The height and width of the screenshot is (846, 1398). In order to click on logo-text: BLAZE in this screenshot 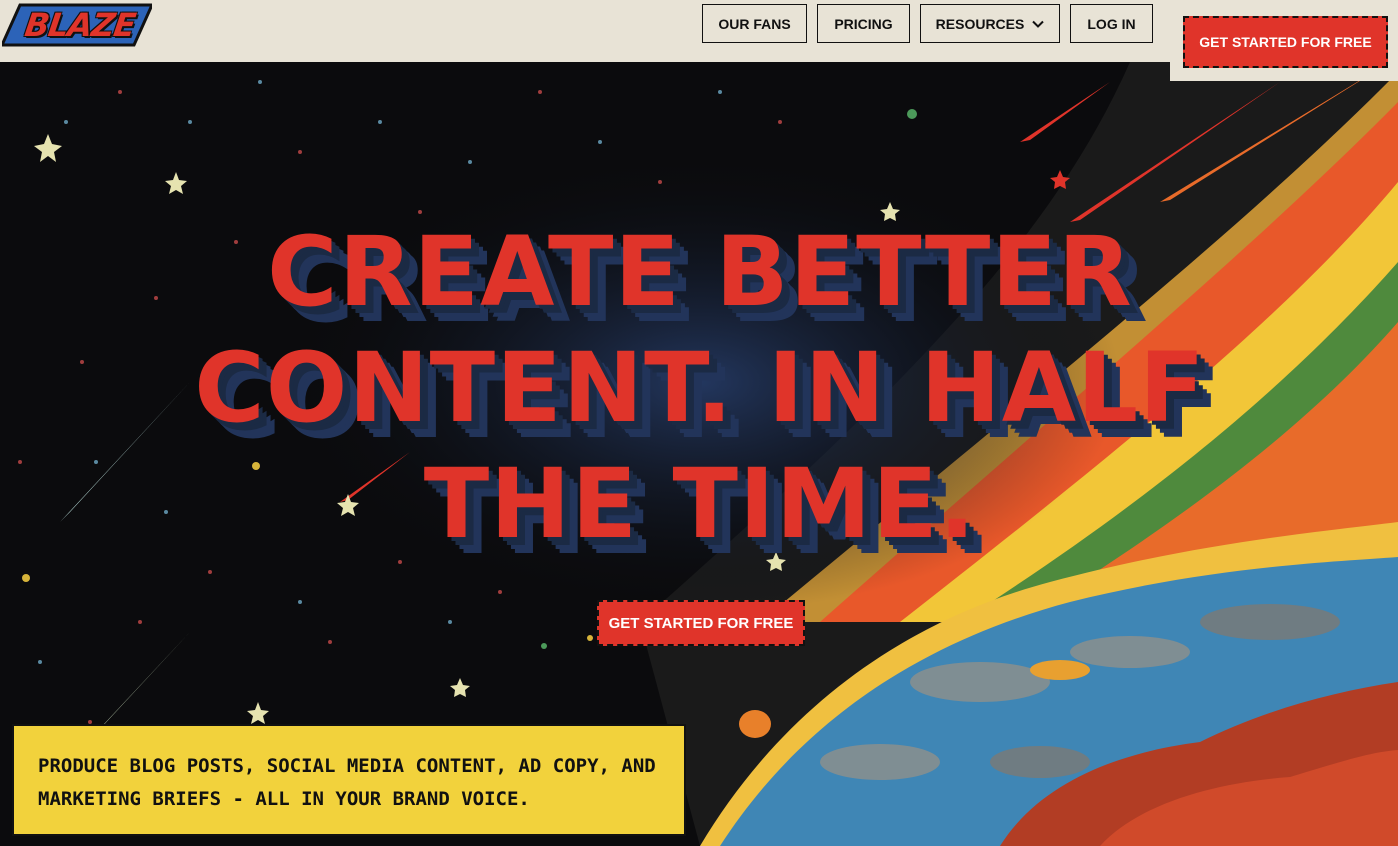, I will do `click(80, 25)`.